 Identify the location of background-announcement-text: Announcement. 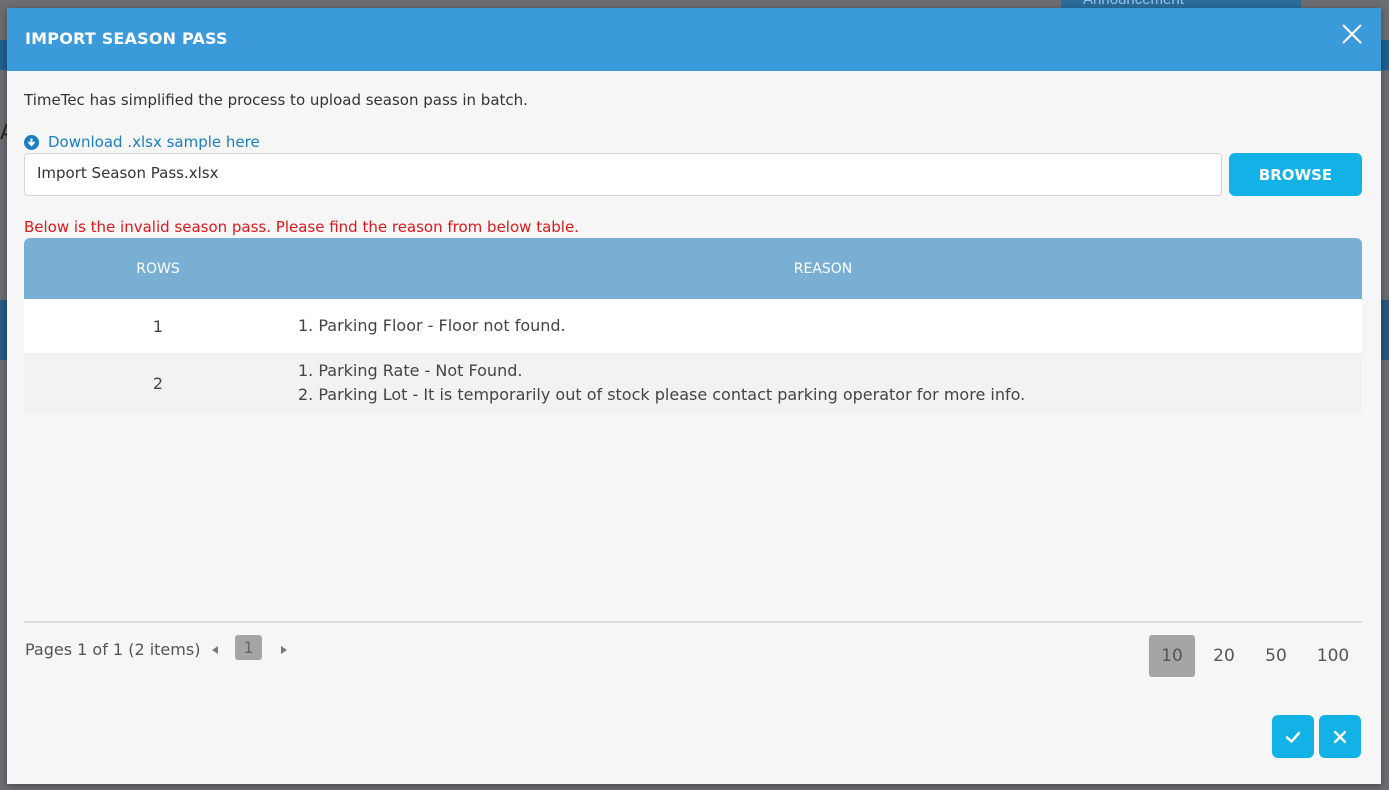
(1133, 4).